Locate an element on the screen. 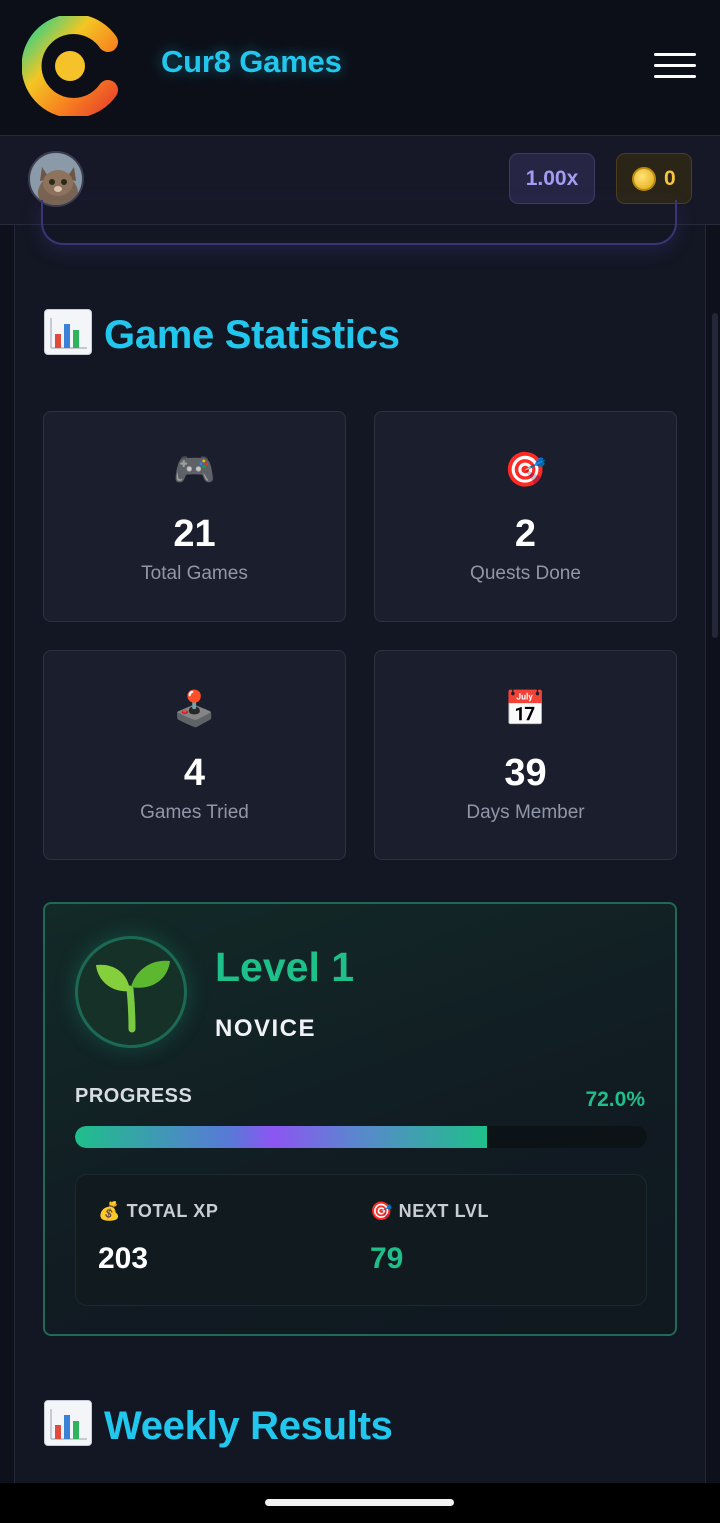 The image size is (720, 1523). game-statistics-title: Game Statistics is located at coordinates (222, 333).